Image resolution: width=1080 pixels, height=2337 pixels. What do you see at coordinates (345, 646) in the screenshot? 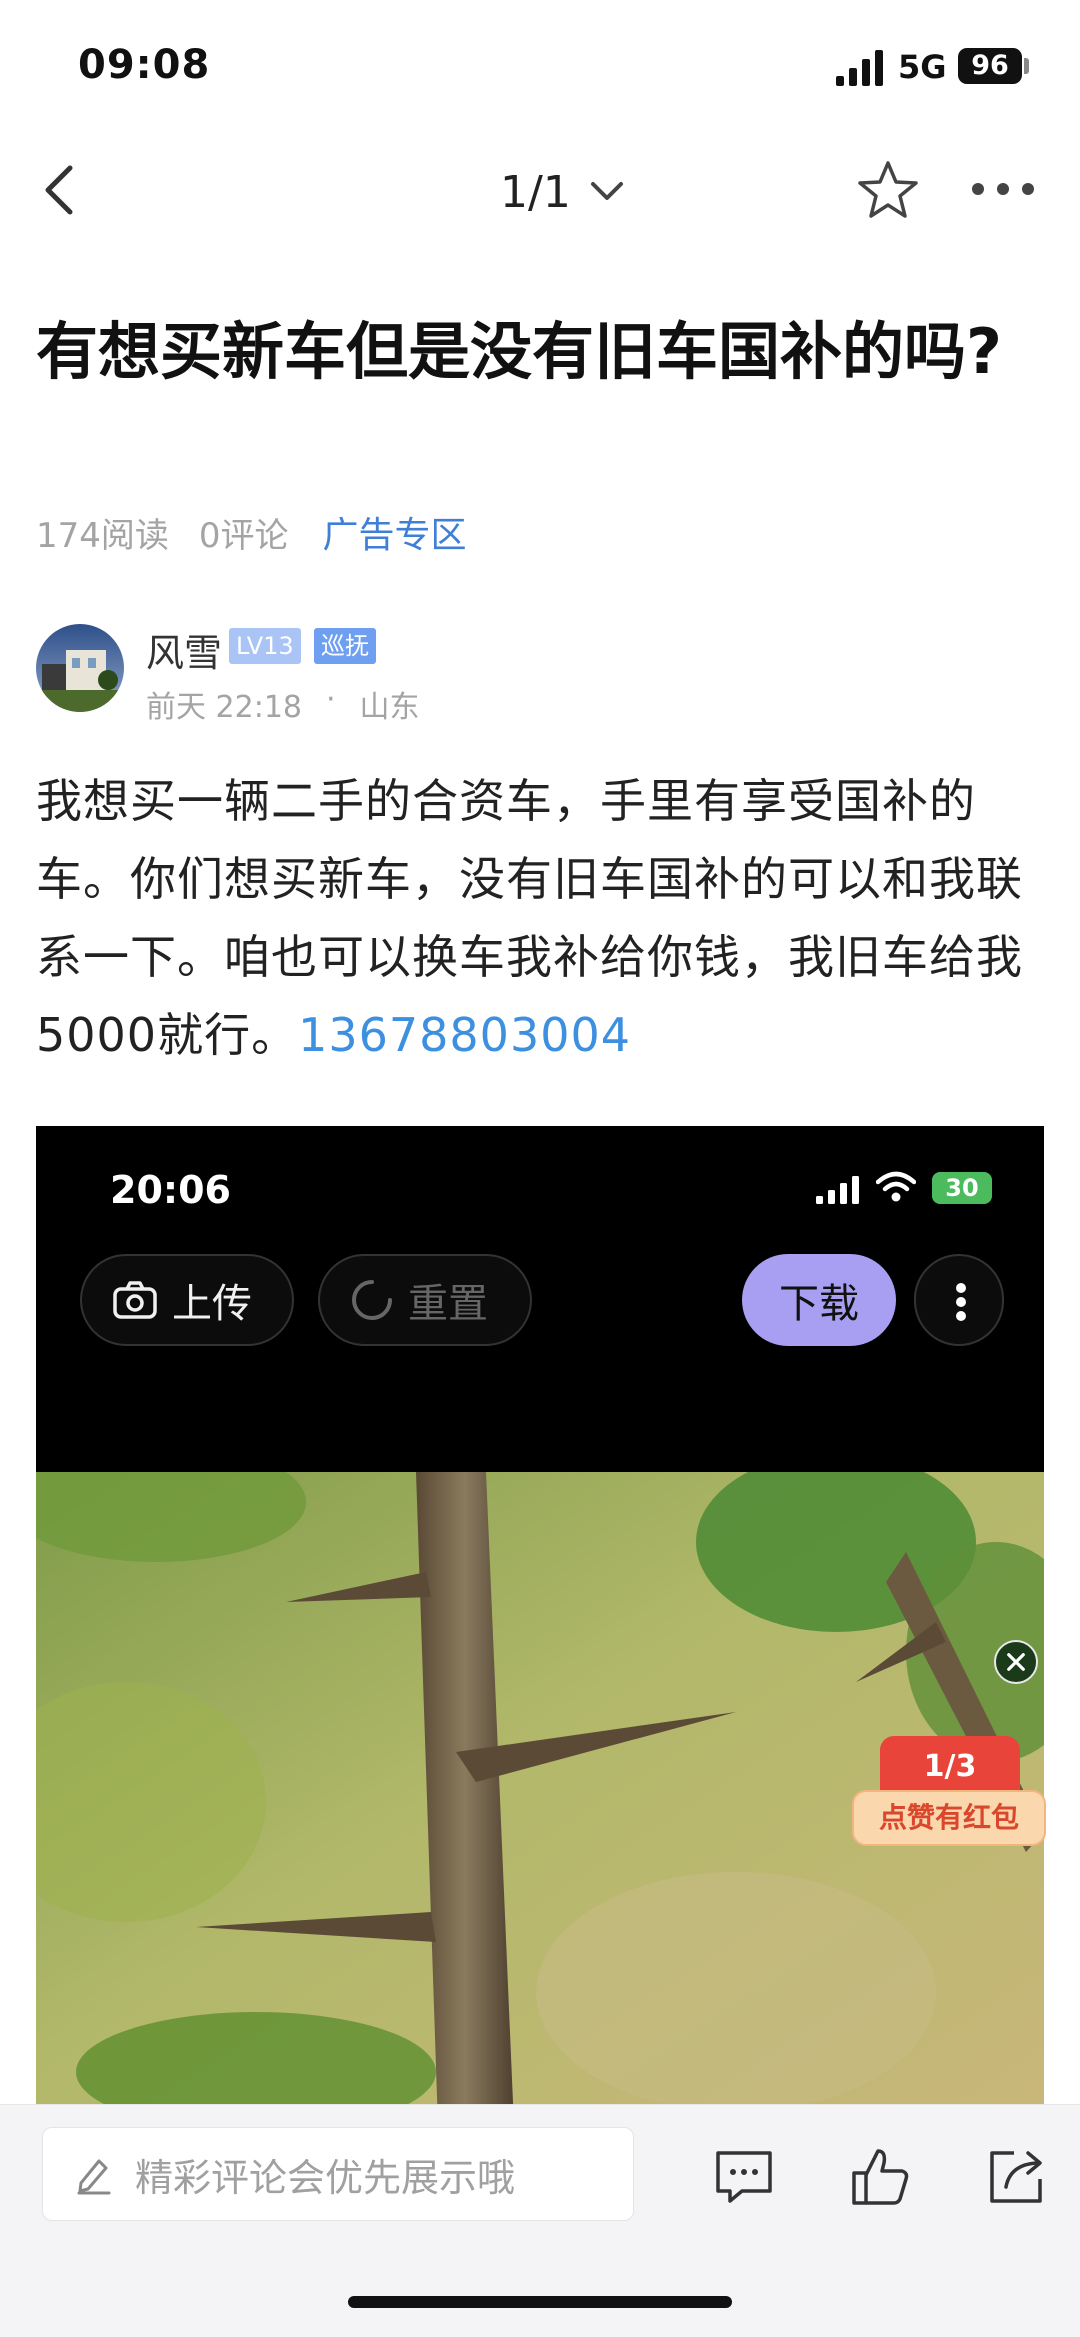
I see `role-badge: 巡抚` at bounding box center [345, 646].